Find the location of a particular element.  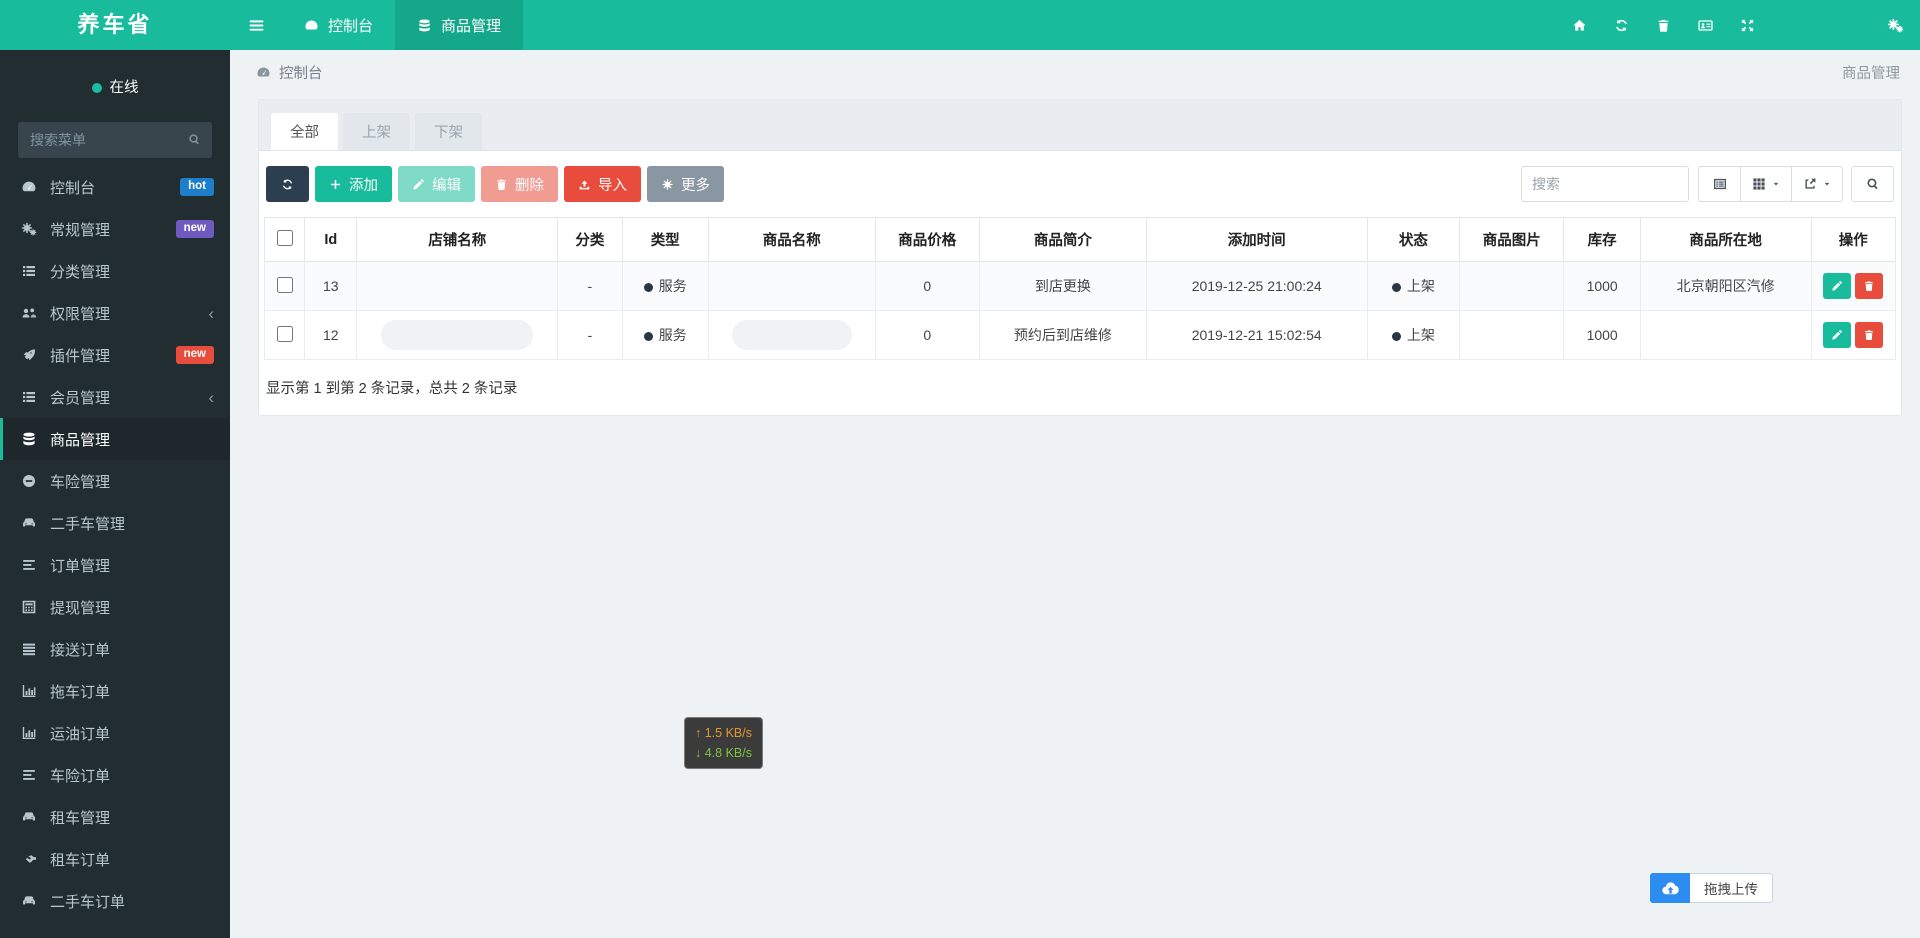

sidebar-item-接送订单: 接送订单 is located at coordinates (115, 649).